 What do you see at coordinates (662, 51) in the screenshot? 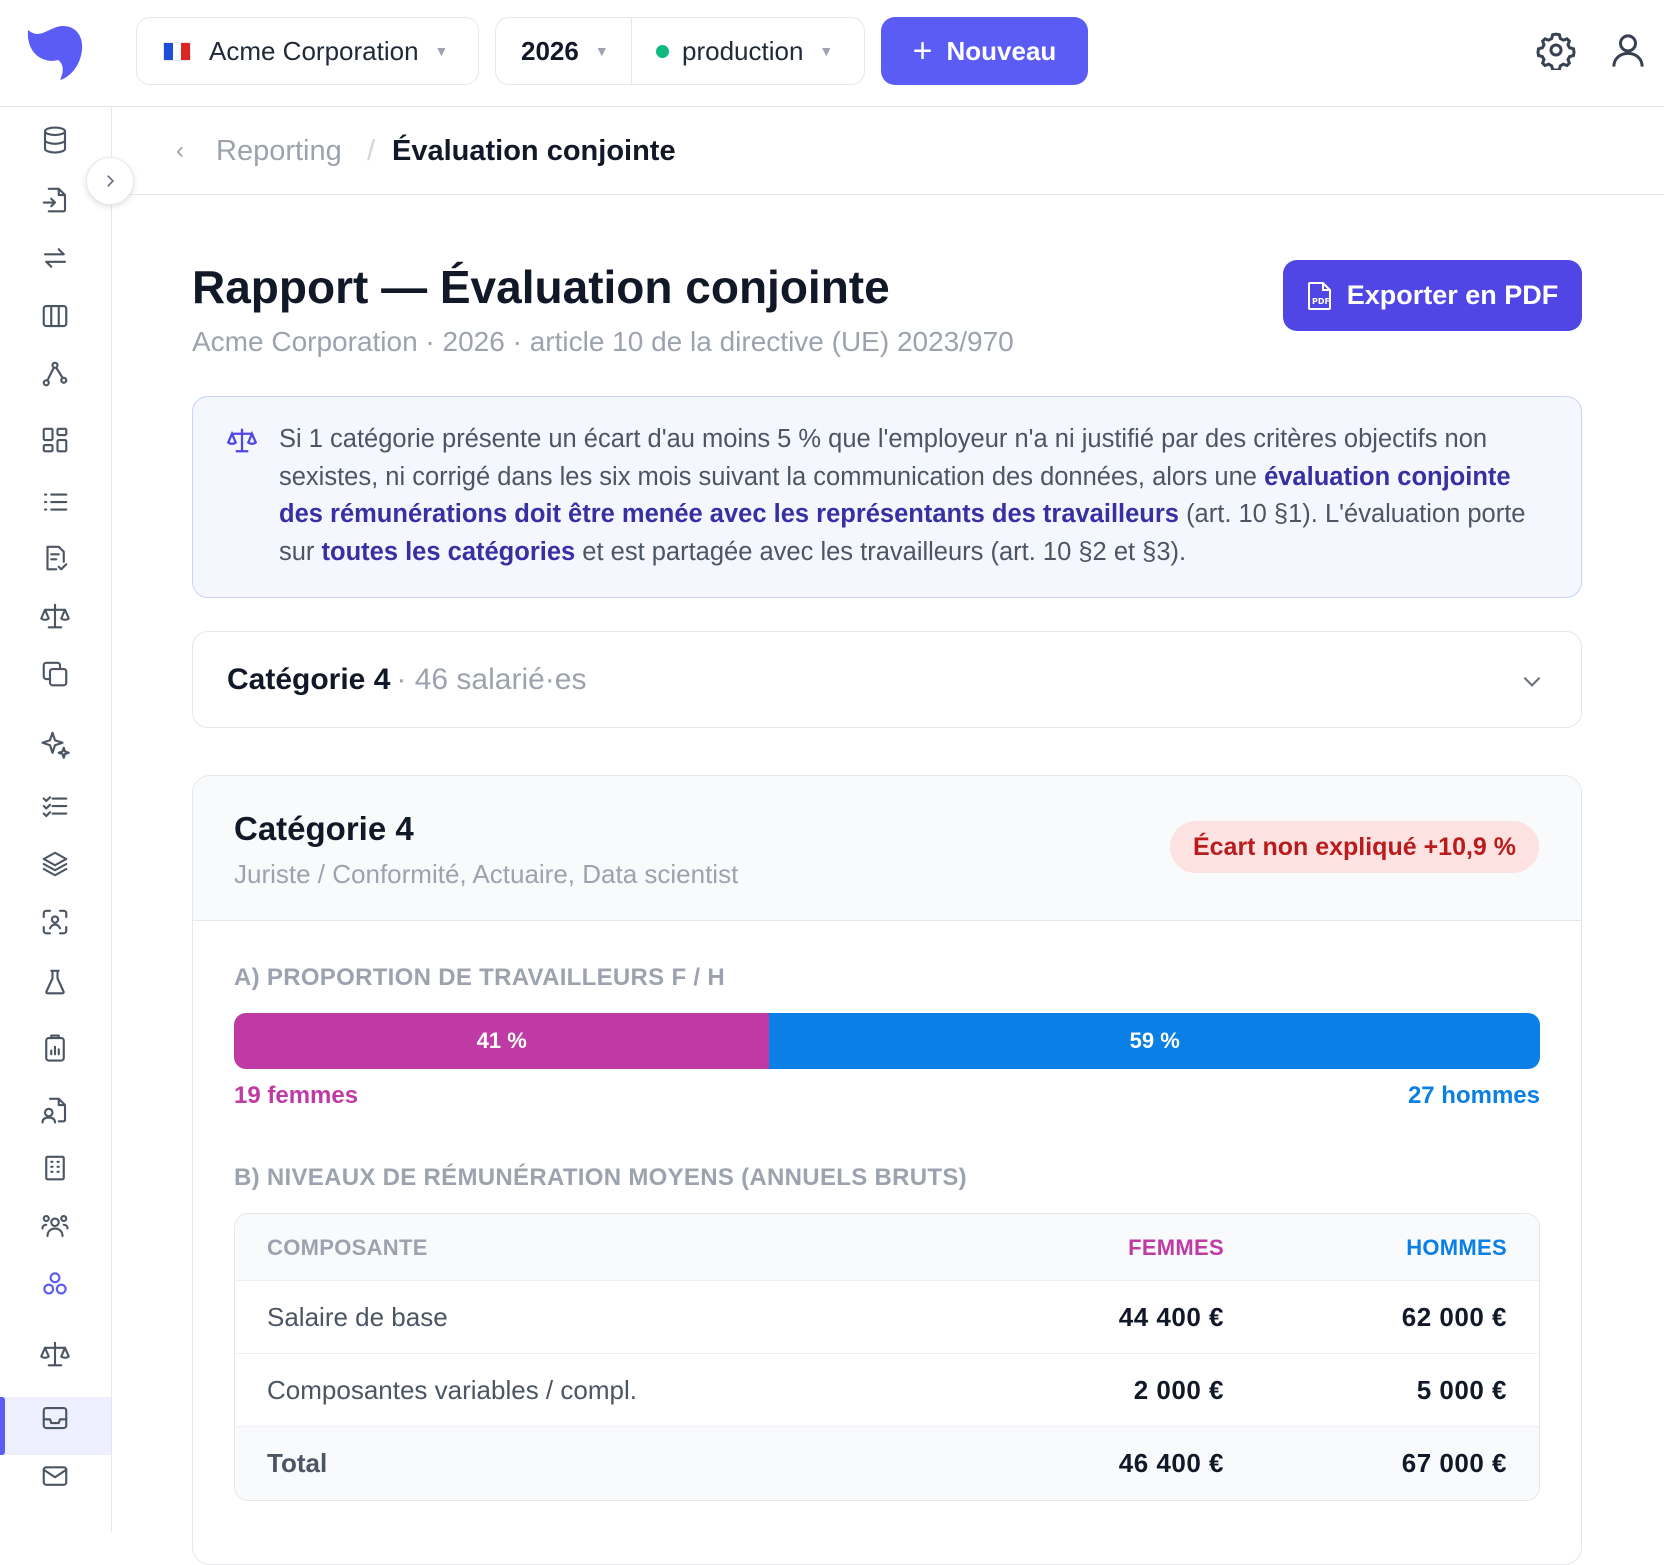
I see `status-dot` at bounding box center [662, 51].